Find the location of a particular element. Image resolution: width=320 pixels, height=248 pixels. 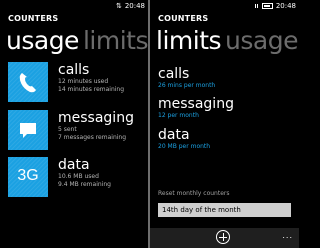

limit-title: data is located at coordinates (174, 135).